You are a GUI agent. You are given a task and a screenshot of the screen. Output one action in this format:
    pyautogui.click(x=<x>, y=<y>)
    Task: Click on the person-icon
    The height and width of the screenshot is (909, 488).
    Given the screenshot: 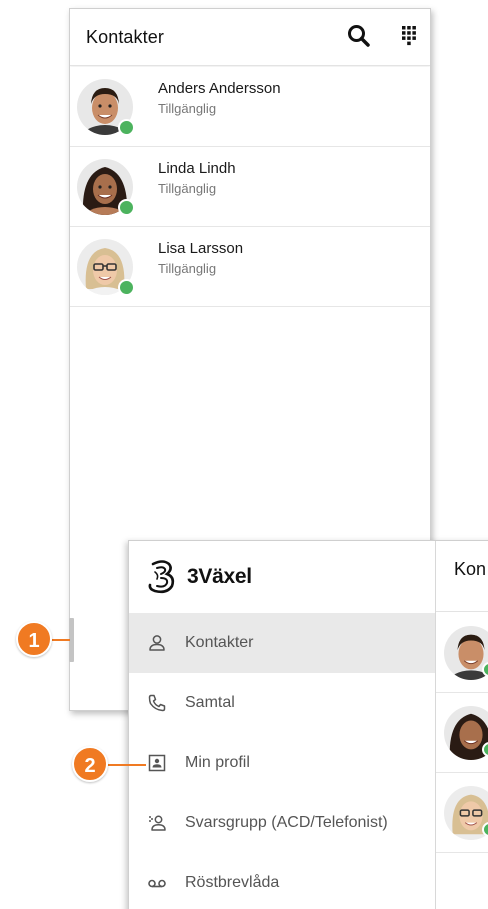 What is the action you would take?
    pyautogui.click(x=157, y=643)
    